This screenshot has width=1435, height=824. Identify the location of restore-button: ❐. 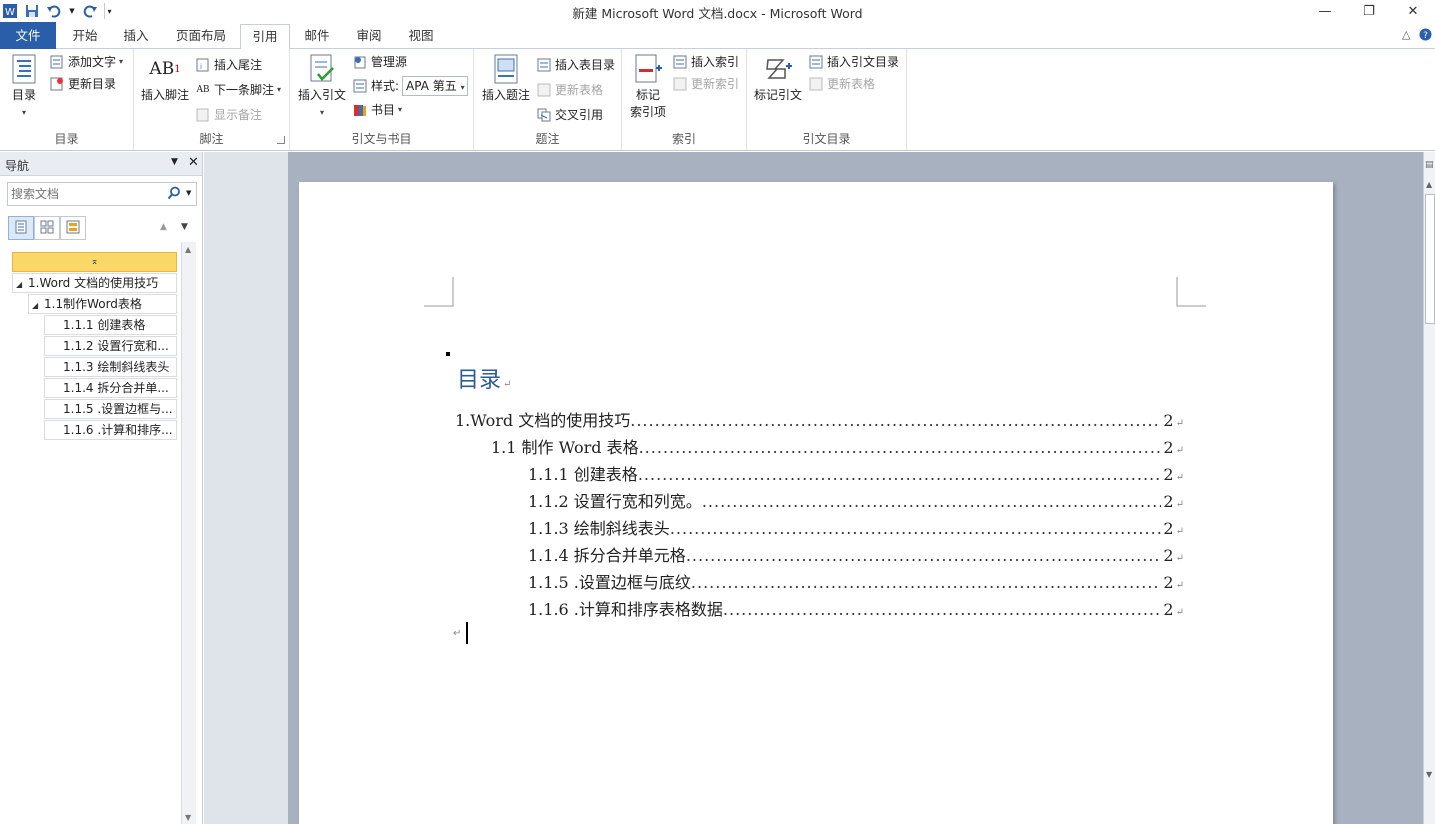
(1369, 11).